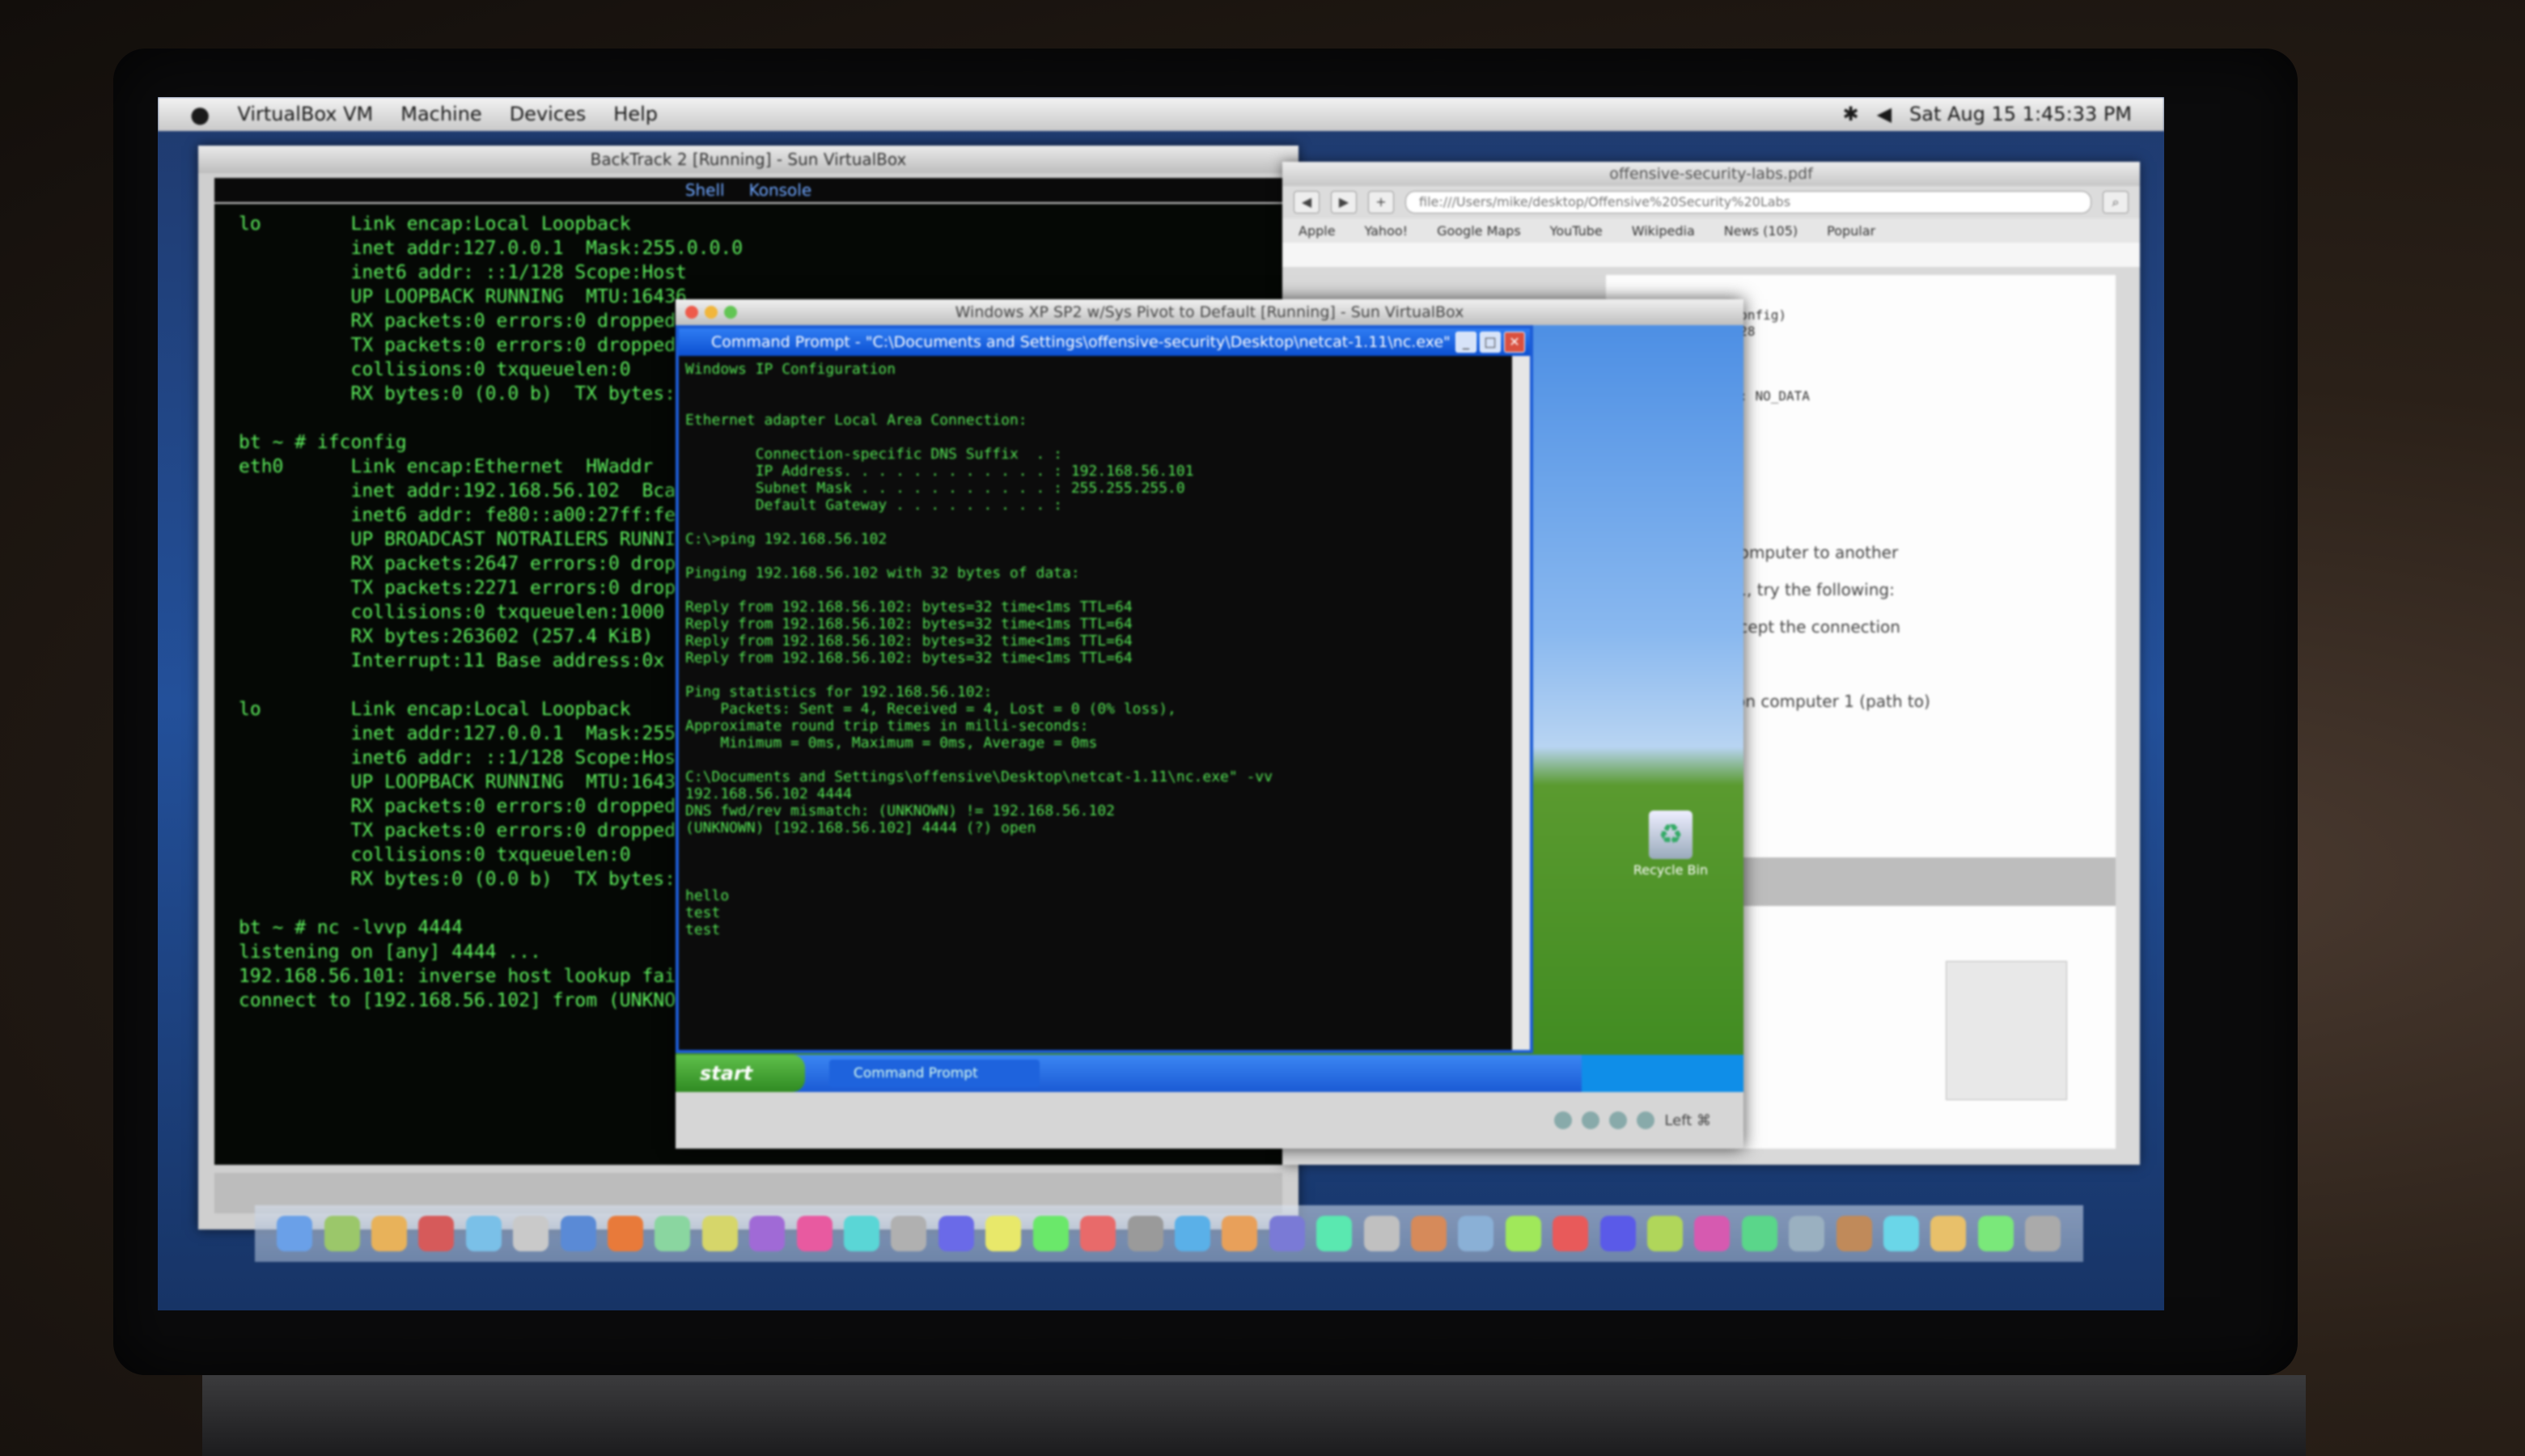  I want to click on back-icon: ◀, so click(1307, 202).